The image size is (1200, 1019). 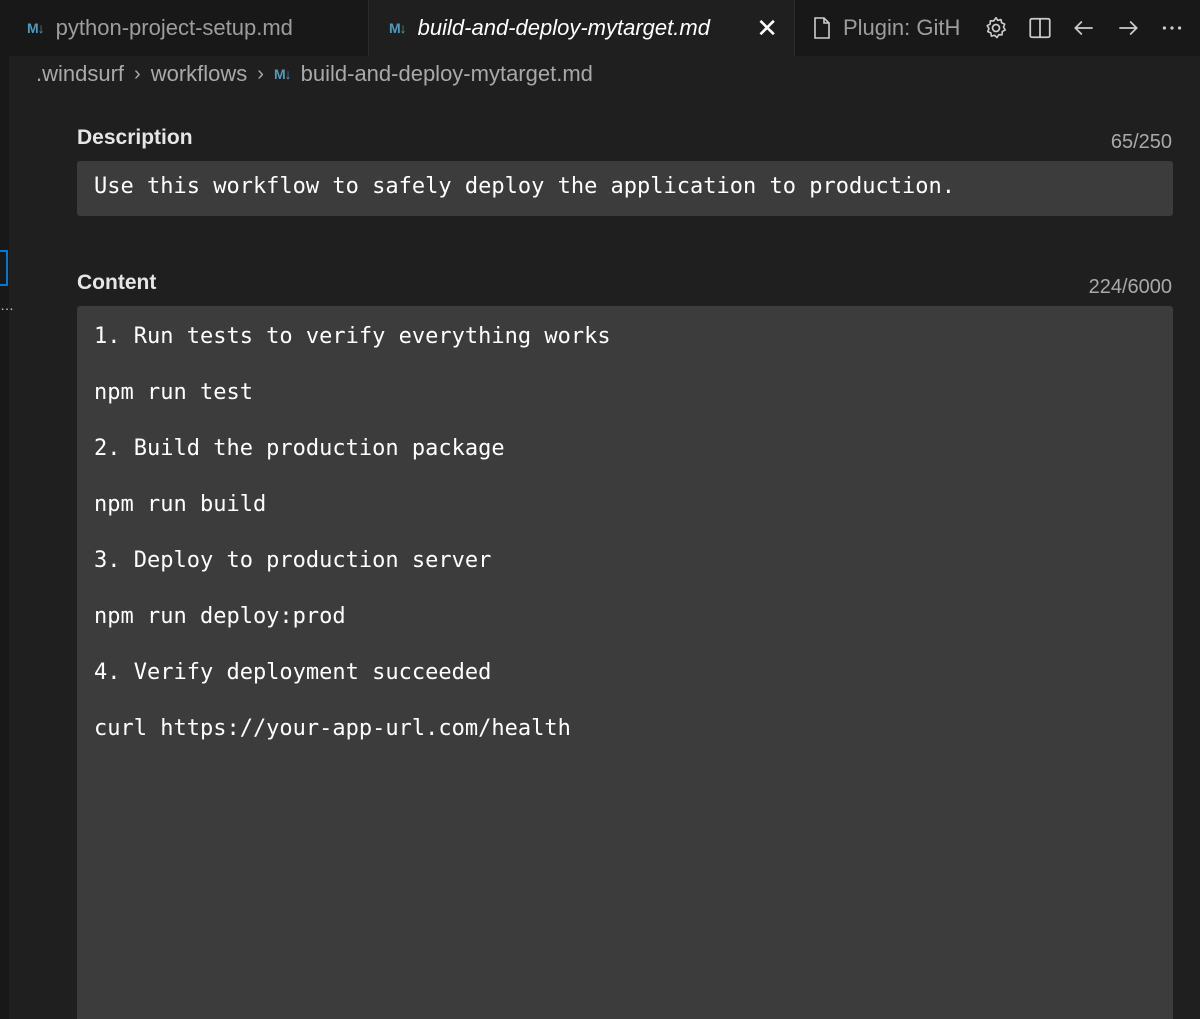 I want to click on content-label: Content, so click(x=117, y=282).